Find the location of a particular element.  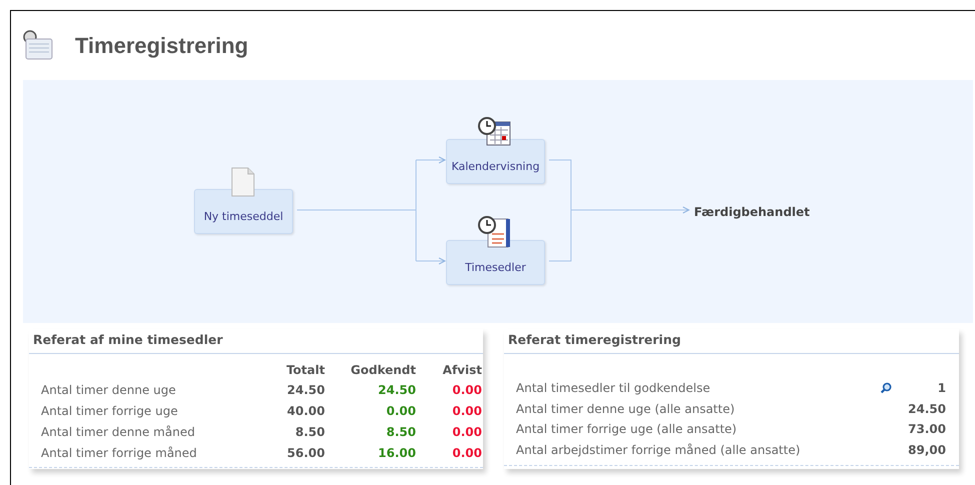

document-icon is located at coordinates (243, 182).